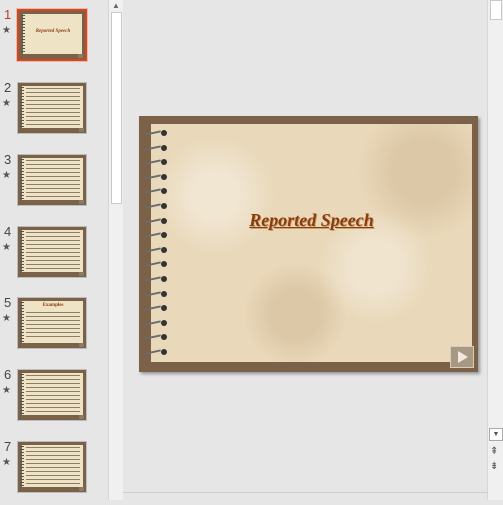  What do you see at coordinates (8, 374) in the screenshot?
I see `slide-number: 6` at bounding box center [8, 374].